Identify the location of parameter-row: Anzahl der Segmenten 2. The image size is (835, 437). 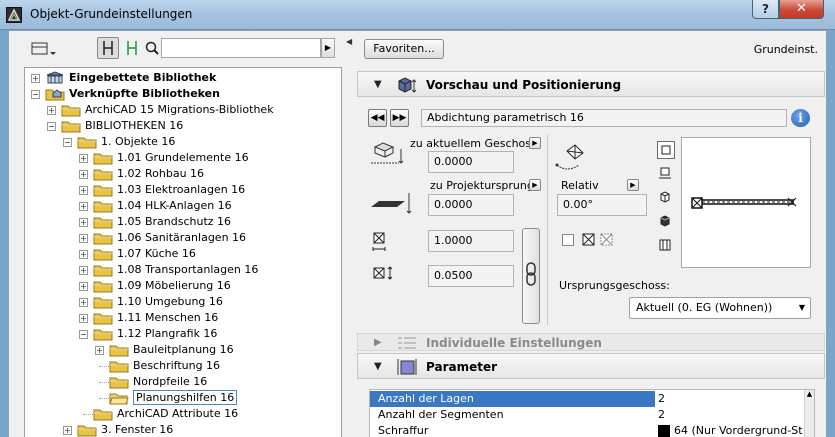
(588, 415).